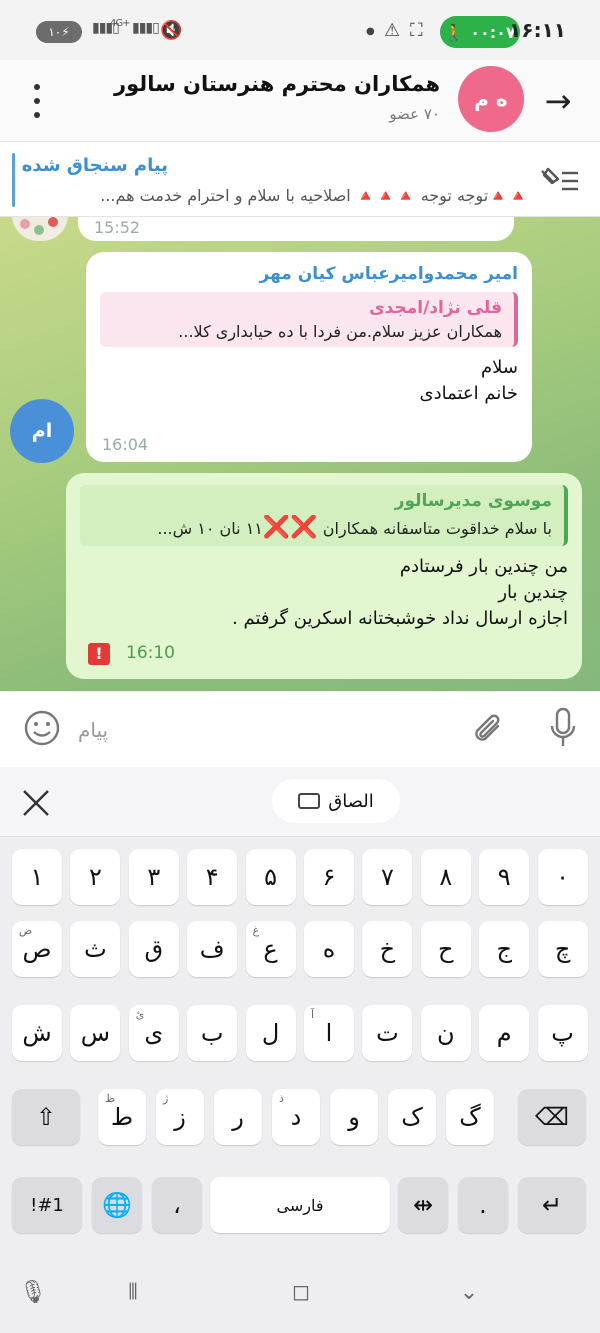  Describe the element at coordinates (445, 949) in the screenshot. I see `key: ح` at that location.